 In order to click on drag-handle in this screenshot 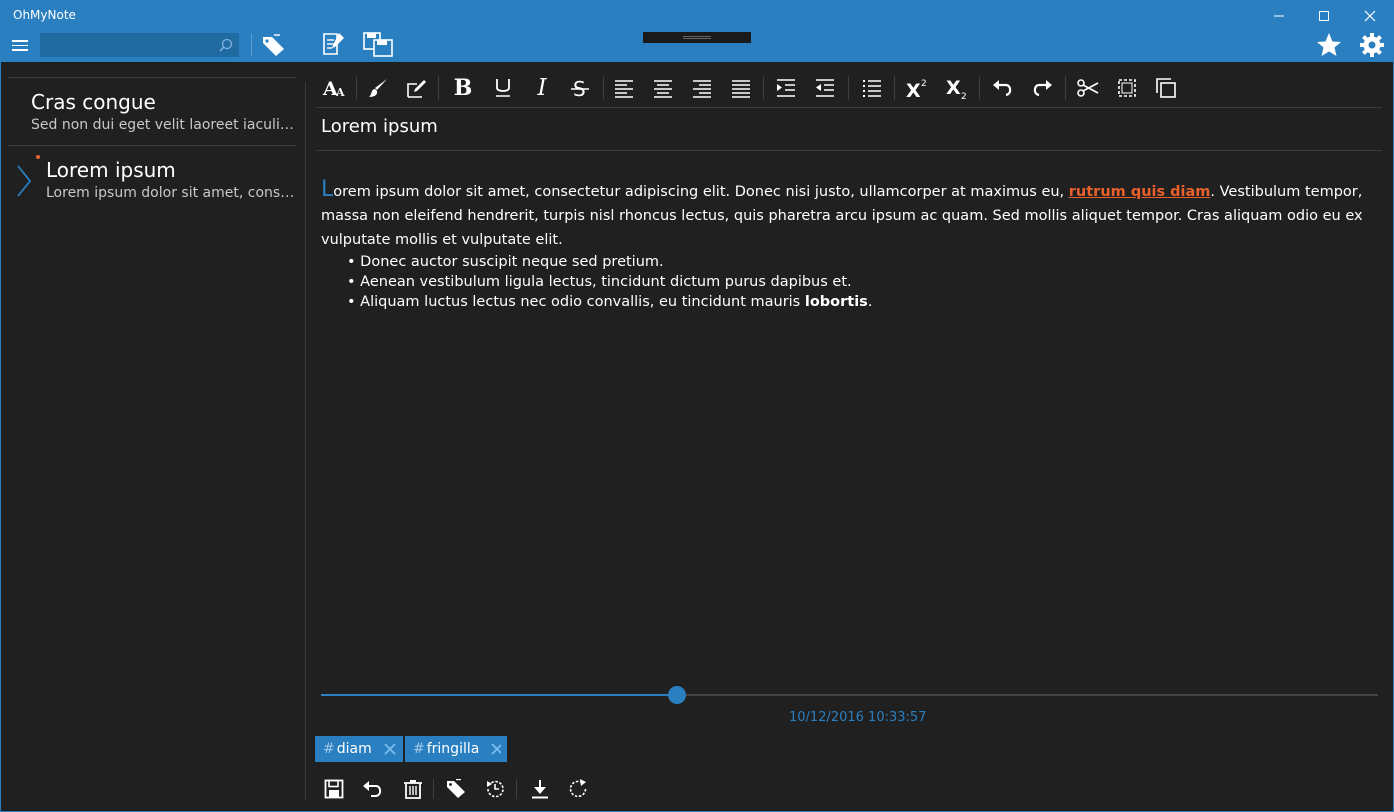, I will do `click(697, 37)`.